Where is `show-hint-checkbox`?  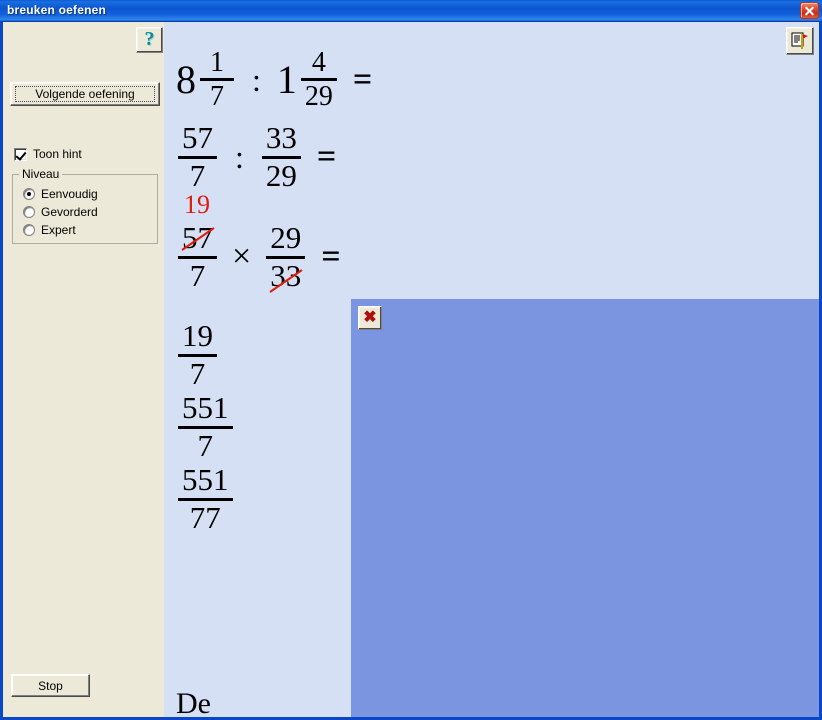
show-hint-checkbox is located at coordinates (20, 154).